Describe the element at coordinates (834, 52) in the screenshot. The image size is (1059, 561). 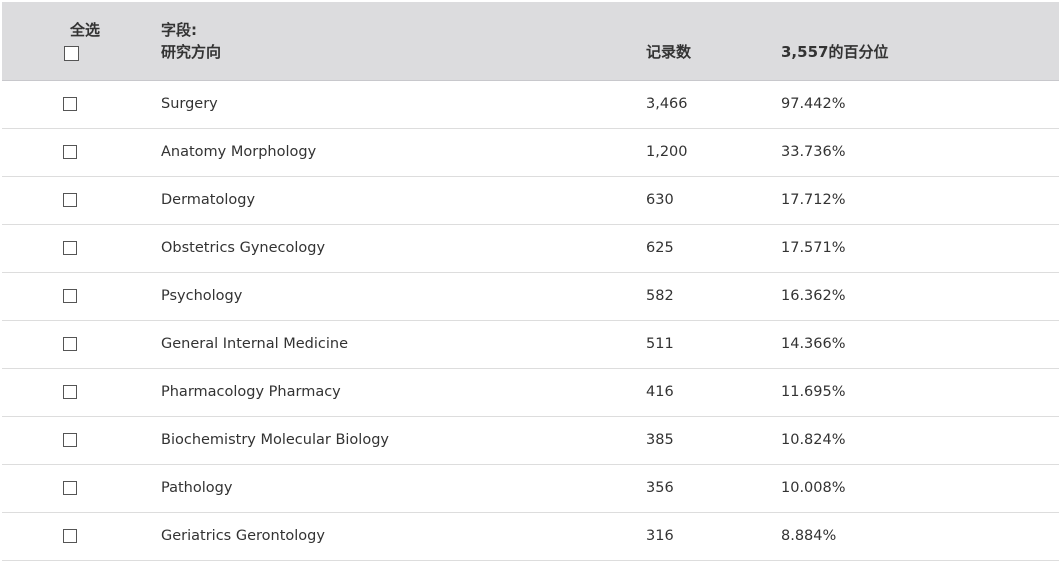
I see `percentage-header: 3,557的百分位` at that location.